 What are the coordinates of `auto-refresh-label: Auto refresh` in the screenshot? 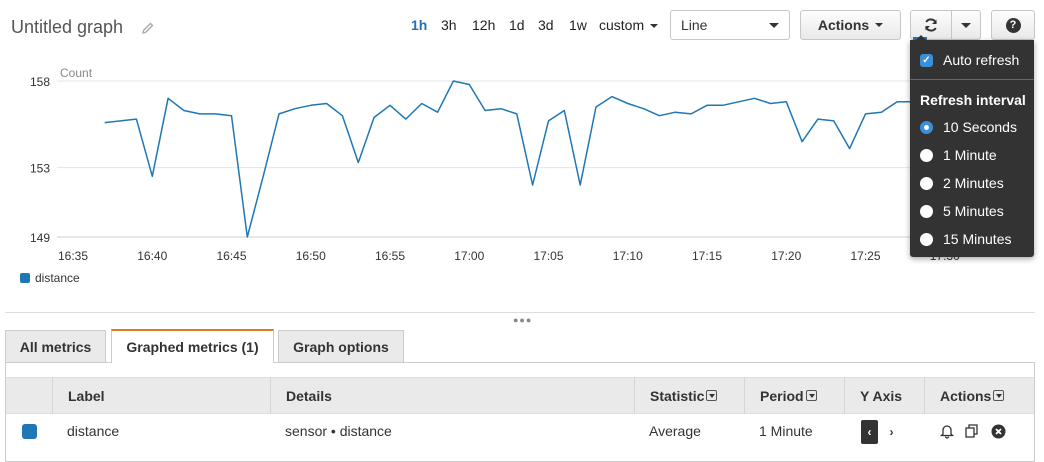 It's located at (981, 60).